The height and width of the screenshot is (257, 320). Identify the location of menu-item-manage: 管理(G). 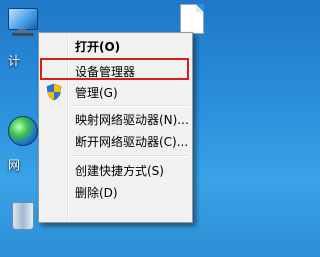
(115, 92).